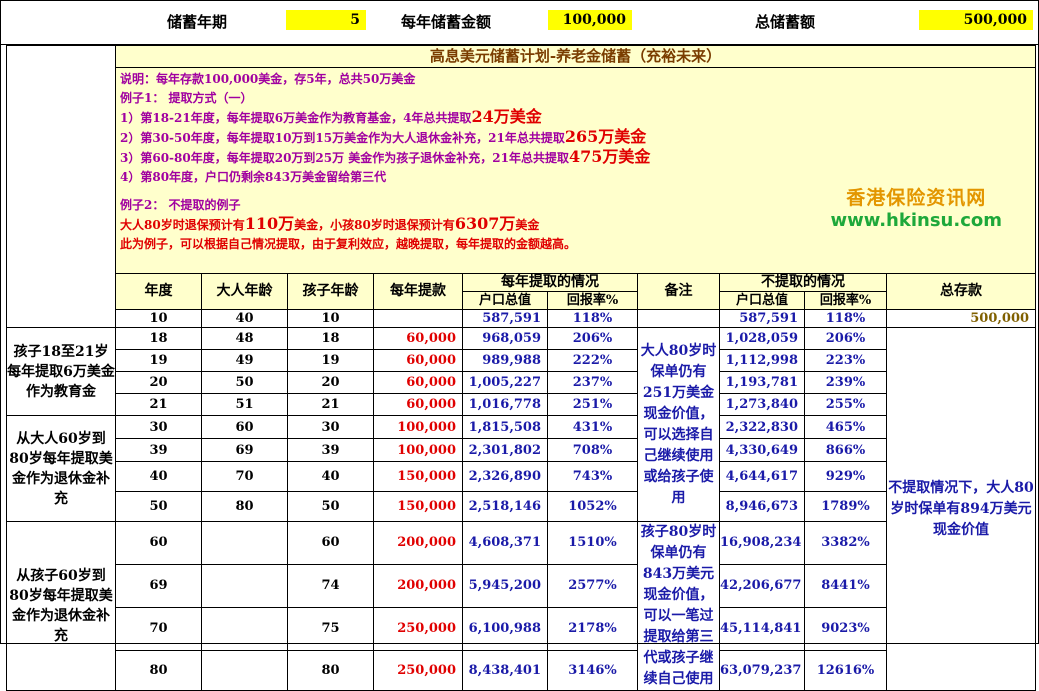  What do you see at coordinates (244, 291) in the screenshot?
I see `col-adult-age: 大人年龄` at bounding box center [244, 291].